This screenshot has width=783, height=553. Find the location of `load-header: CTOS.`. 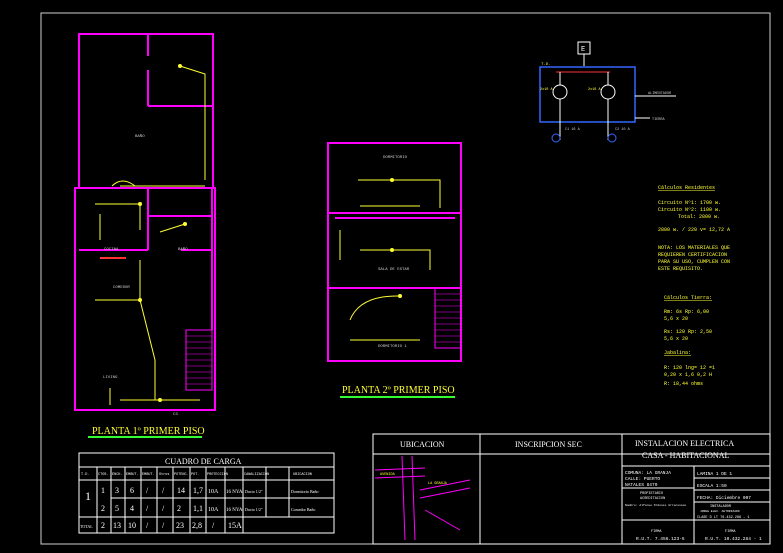

load-header: CTOS. is located at coordinates (103, 475).